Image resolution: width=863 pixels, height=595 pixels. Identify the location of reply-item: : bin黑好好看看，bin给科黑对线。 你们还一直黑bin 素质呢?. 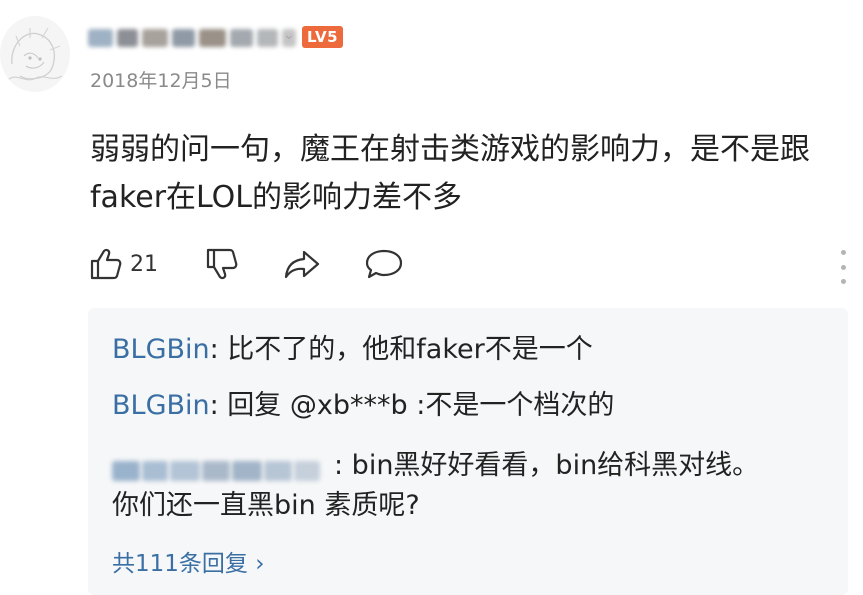
(472, 486).